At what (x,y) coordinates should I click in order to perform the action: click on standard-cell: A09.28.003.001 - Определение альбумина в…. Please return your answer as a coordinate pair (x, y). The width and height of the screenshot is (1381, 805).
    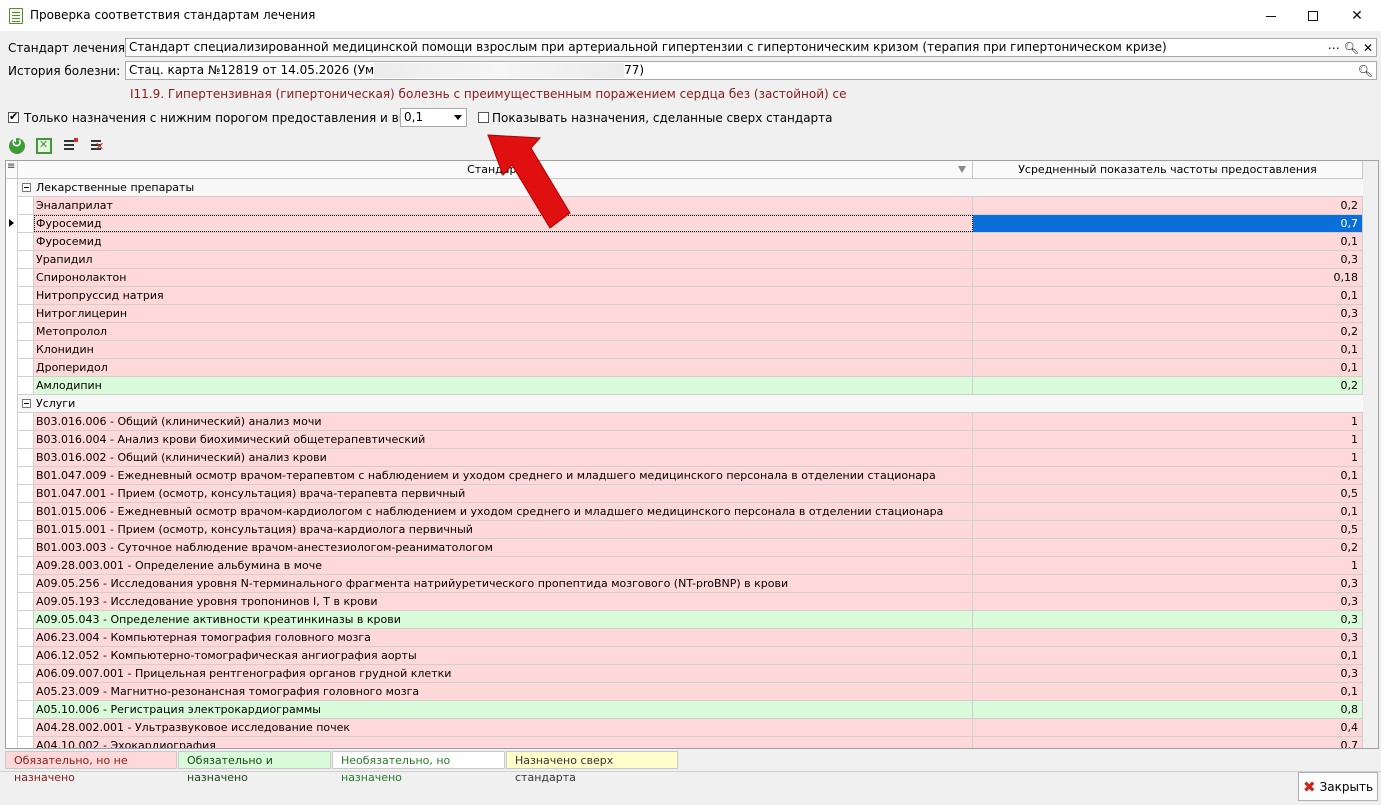
    Looking at the image, I should click on (503, 565).